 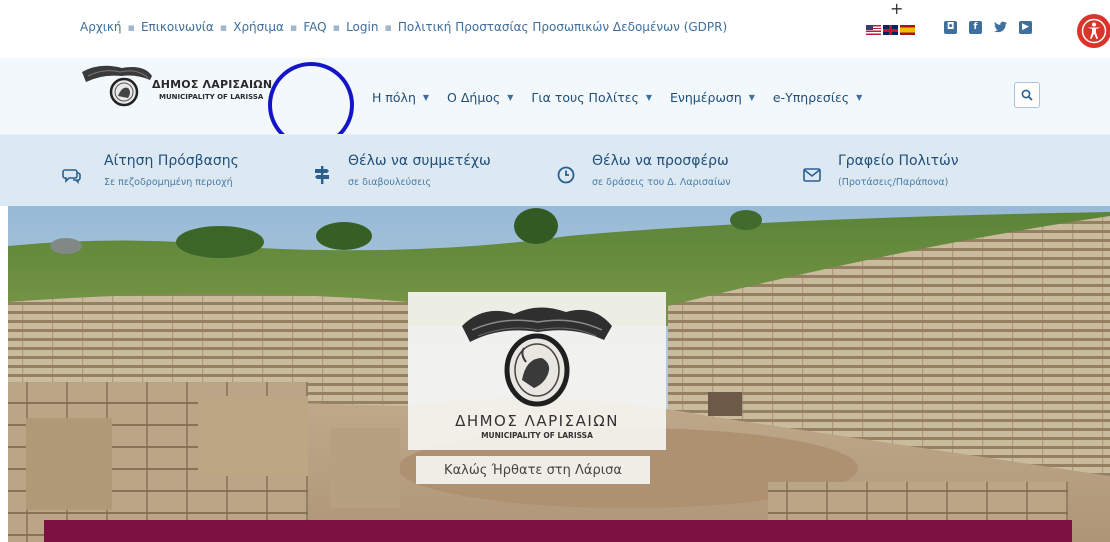 I want to click on announcement-banner, so click(x=558, y=531).